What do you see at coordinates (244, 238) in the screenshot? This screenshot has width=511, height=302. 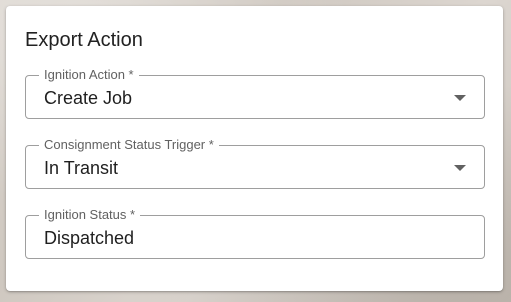 I see `ignition-status-input` at bounding box center [244, 238].